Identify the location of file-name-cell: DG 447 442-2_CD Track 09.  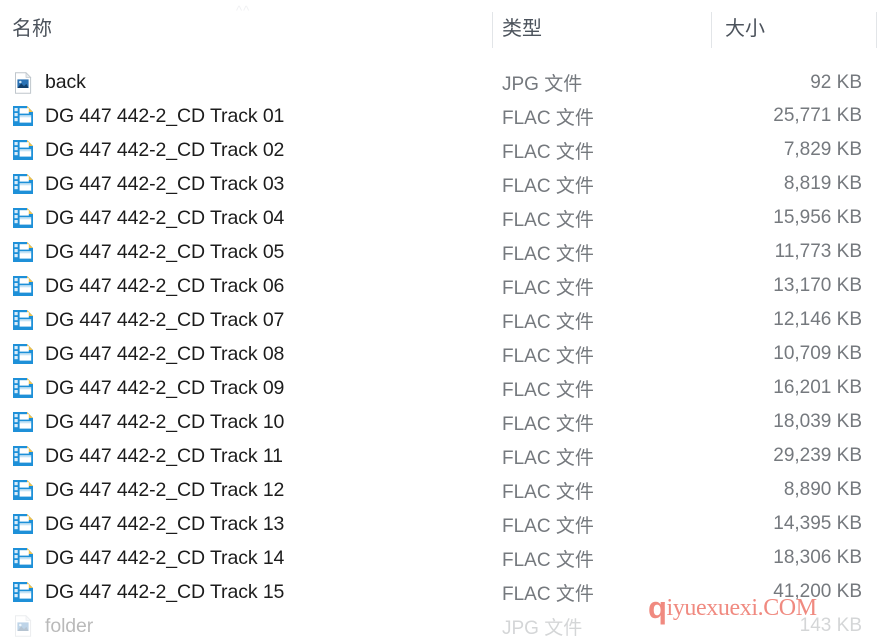
(148, 388).